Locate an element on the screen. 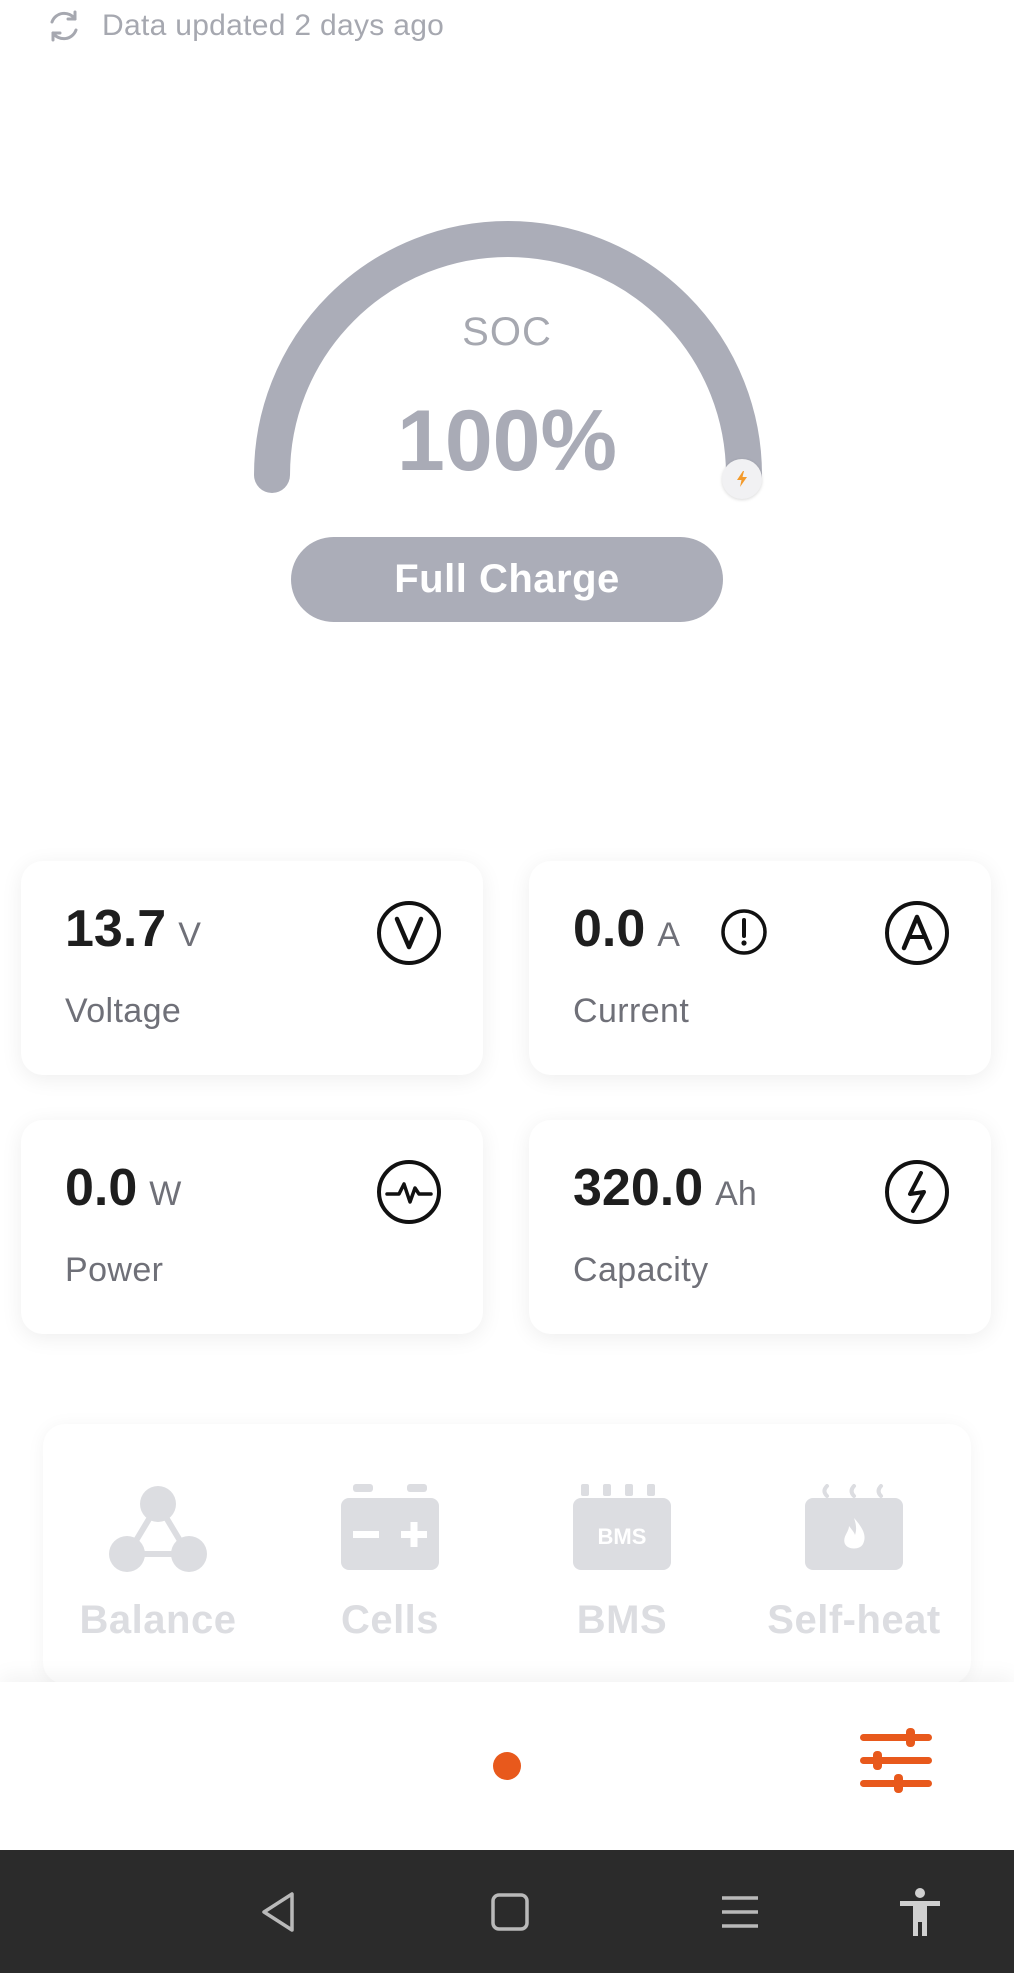 The height and width of the screenshot is (1973, 1014). charging-indicator is located at coordinates (742, 479).